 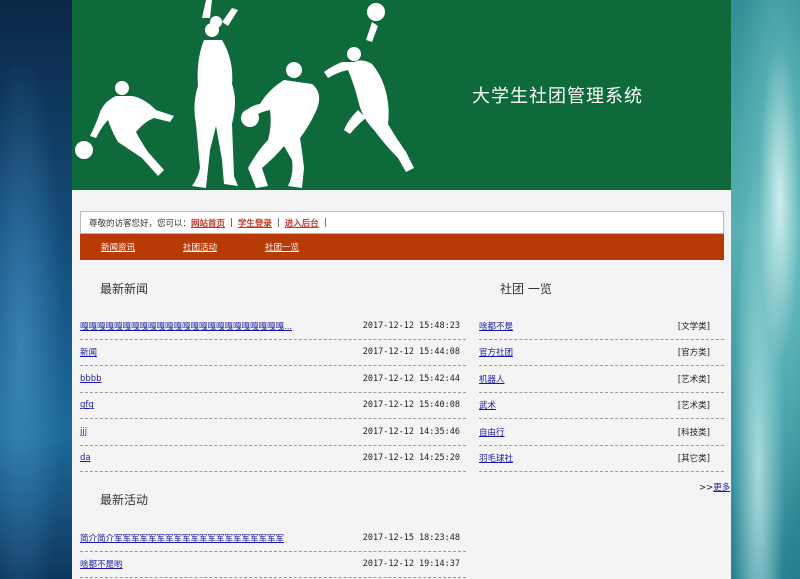 I want to click on list-item: 自由行 [科技类], so click(x=601, y=432).